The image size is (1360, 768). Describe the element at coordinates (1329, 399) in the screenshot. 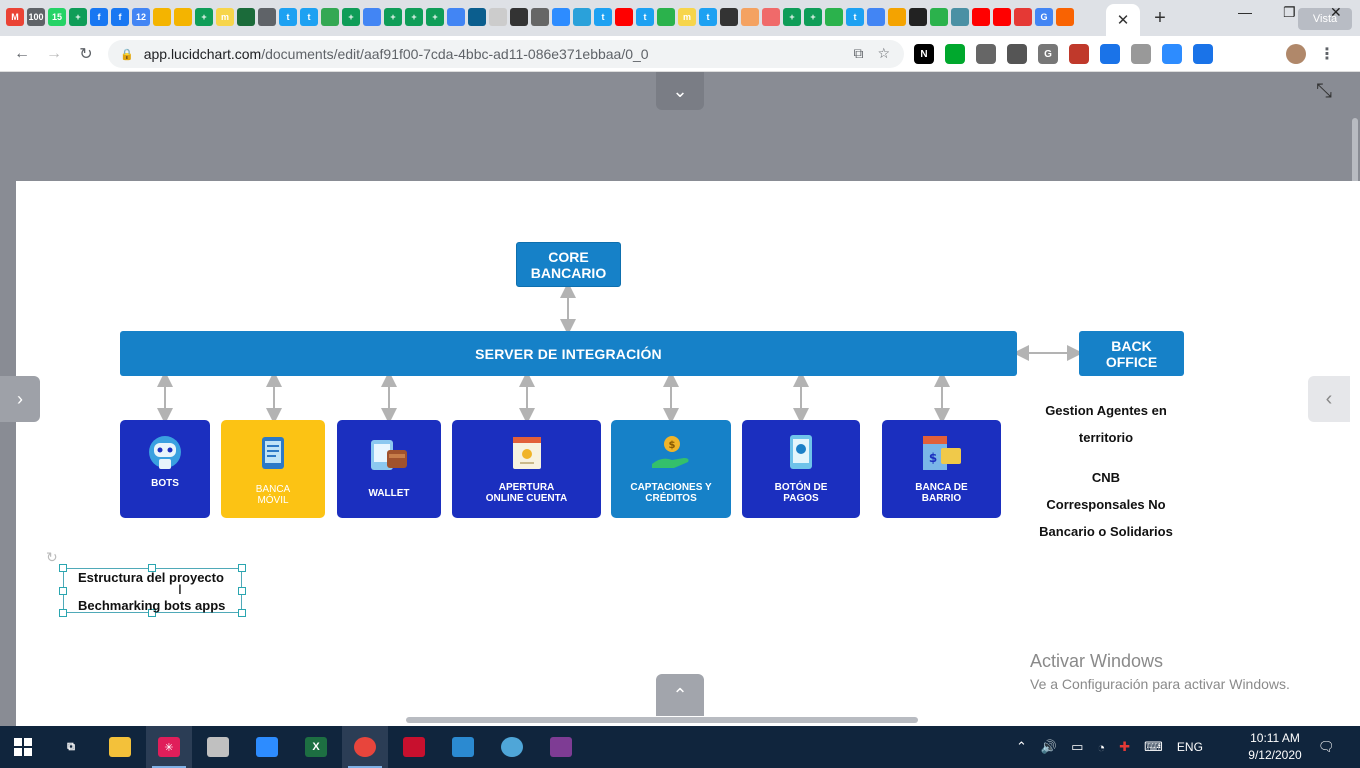

I see `right-panel-toggle: ‹` at that location.